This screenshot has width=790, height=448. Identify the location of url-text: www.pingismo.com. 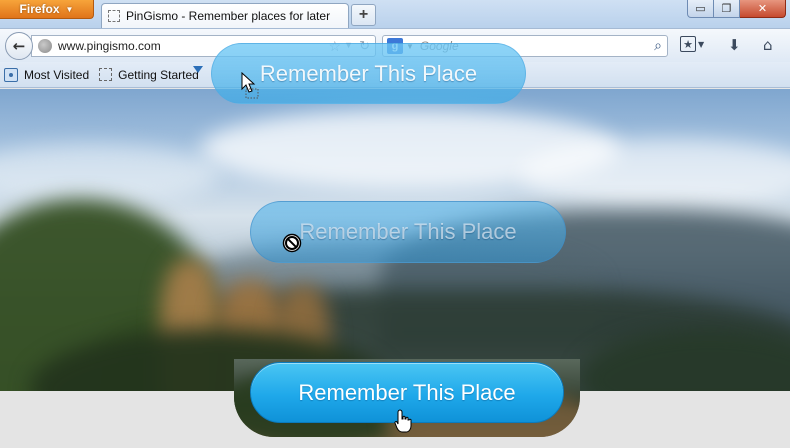
(109, 46).